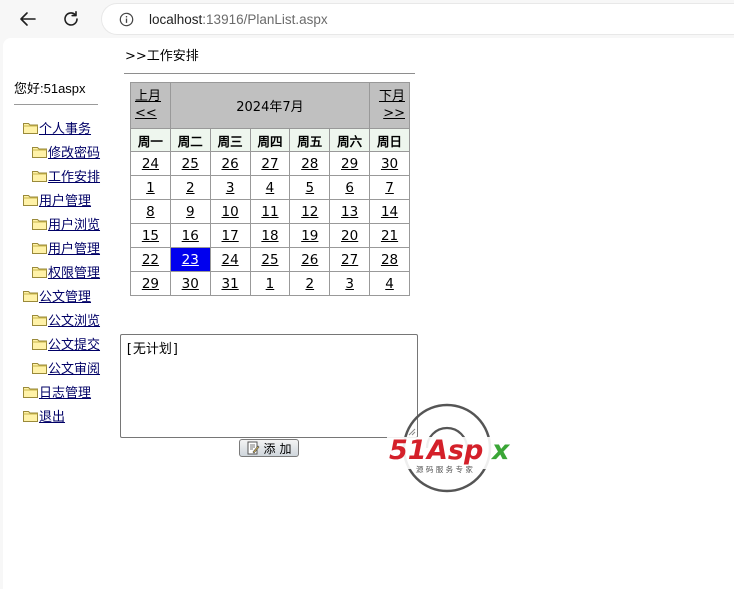 This screenshot has height=589, width=734. I want to click on sidebar-item-link: 日志管理, so click(65, 394).